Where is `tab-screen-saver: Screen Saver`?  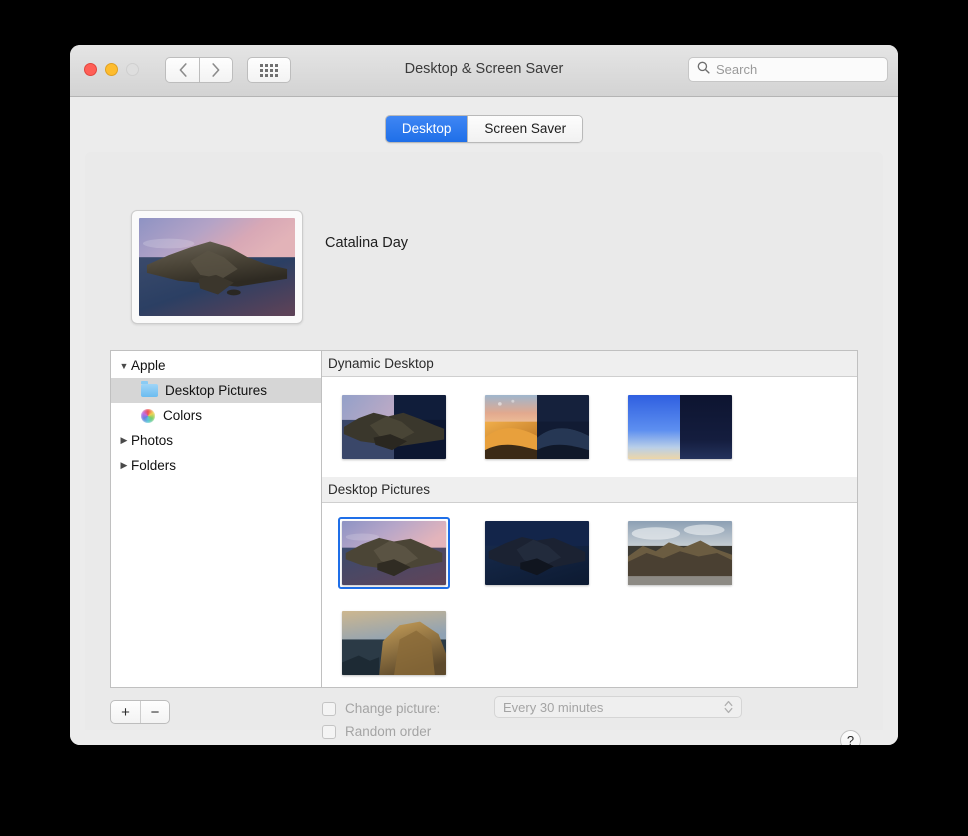 tab-screen-saver: Screen Saver is located at coordinates (525, 129).